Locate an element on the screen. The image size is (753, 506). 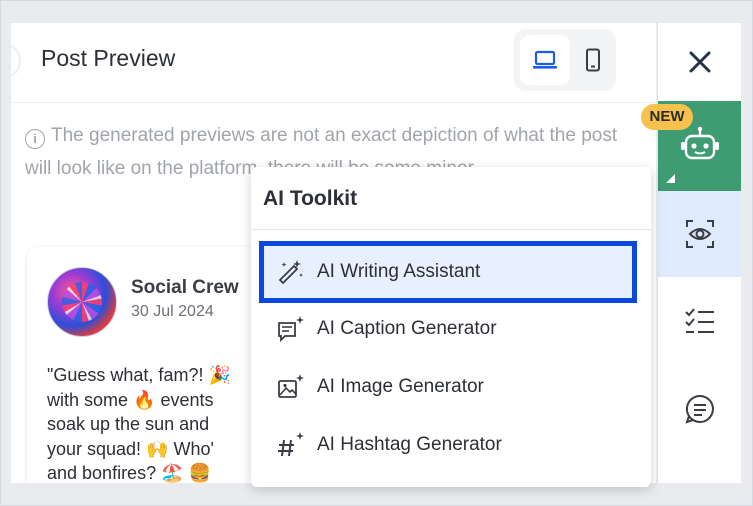
panel-header: Post Preview is located at coordinates (333, 63).